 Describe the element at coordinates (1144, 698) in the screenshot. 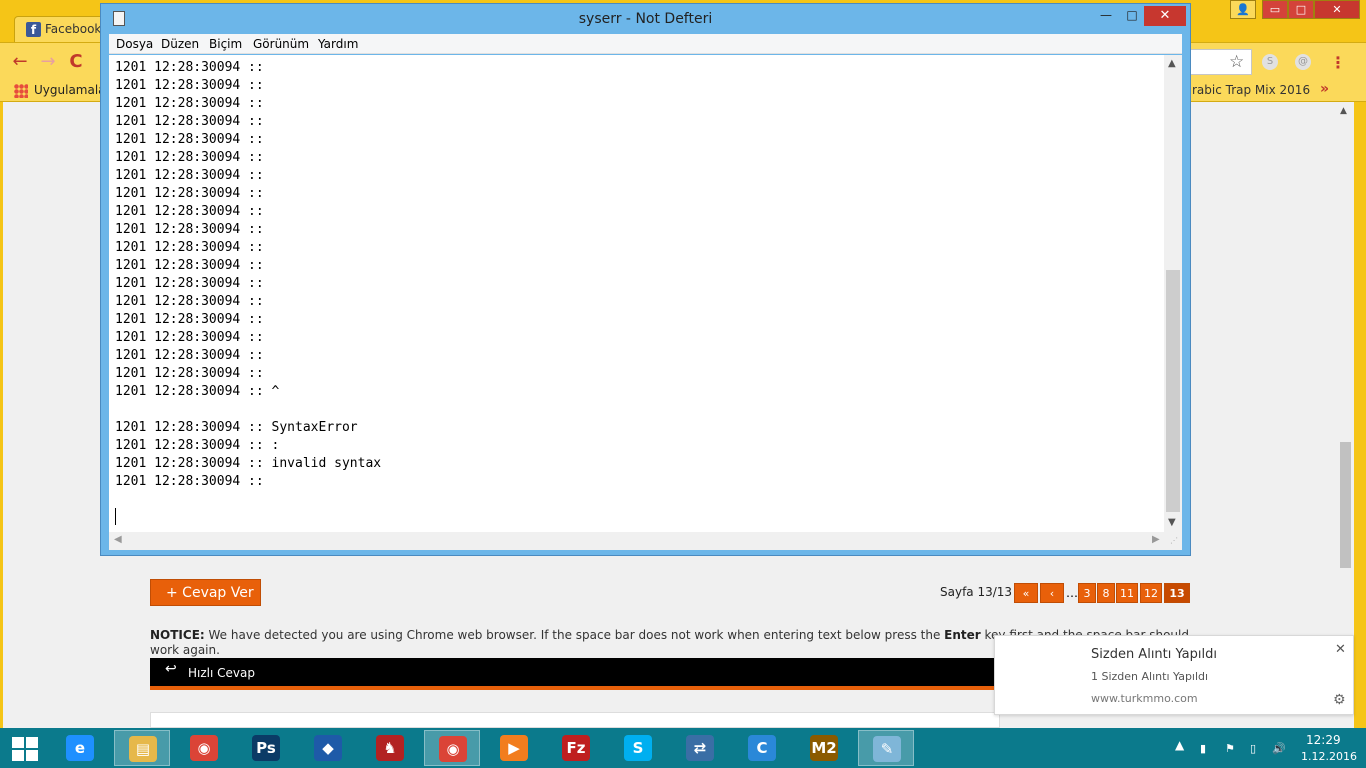

I see `notification-site: www.turkmmo.com` at that location.